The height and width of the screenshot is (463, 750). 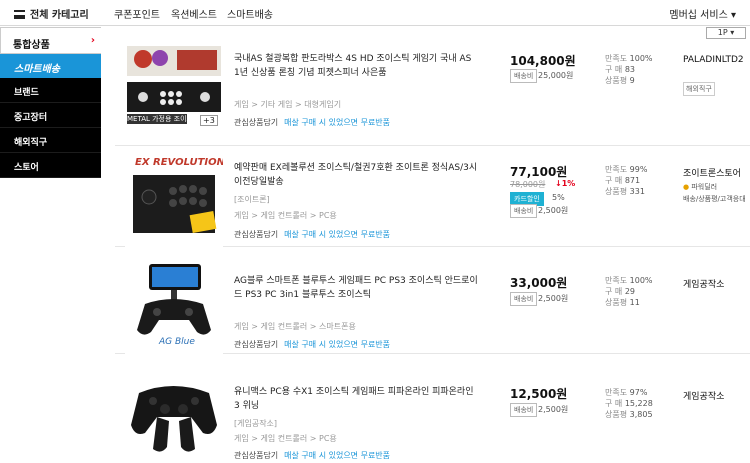 What do you see at coordinates (632, 80) in the screenshot?
I see `review-count: 9` at bounding box center [632, 80].